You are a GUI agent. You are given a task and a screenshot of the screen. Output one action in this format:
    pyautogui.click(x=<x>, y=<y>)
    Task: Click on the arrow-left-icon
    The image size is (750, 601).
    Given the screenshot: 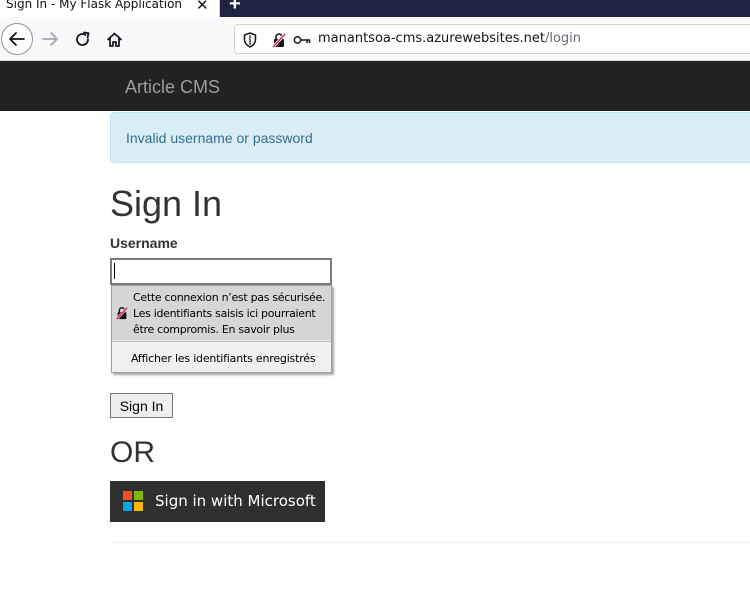 What is the action you would take?
    pyautogui.click(x=17, y=39)
    